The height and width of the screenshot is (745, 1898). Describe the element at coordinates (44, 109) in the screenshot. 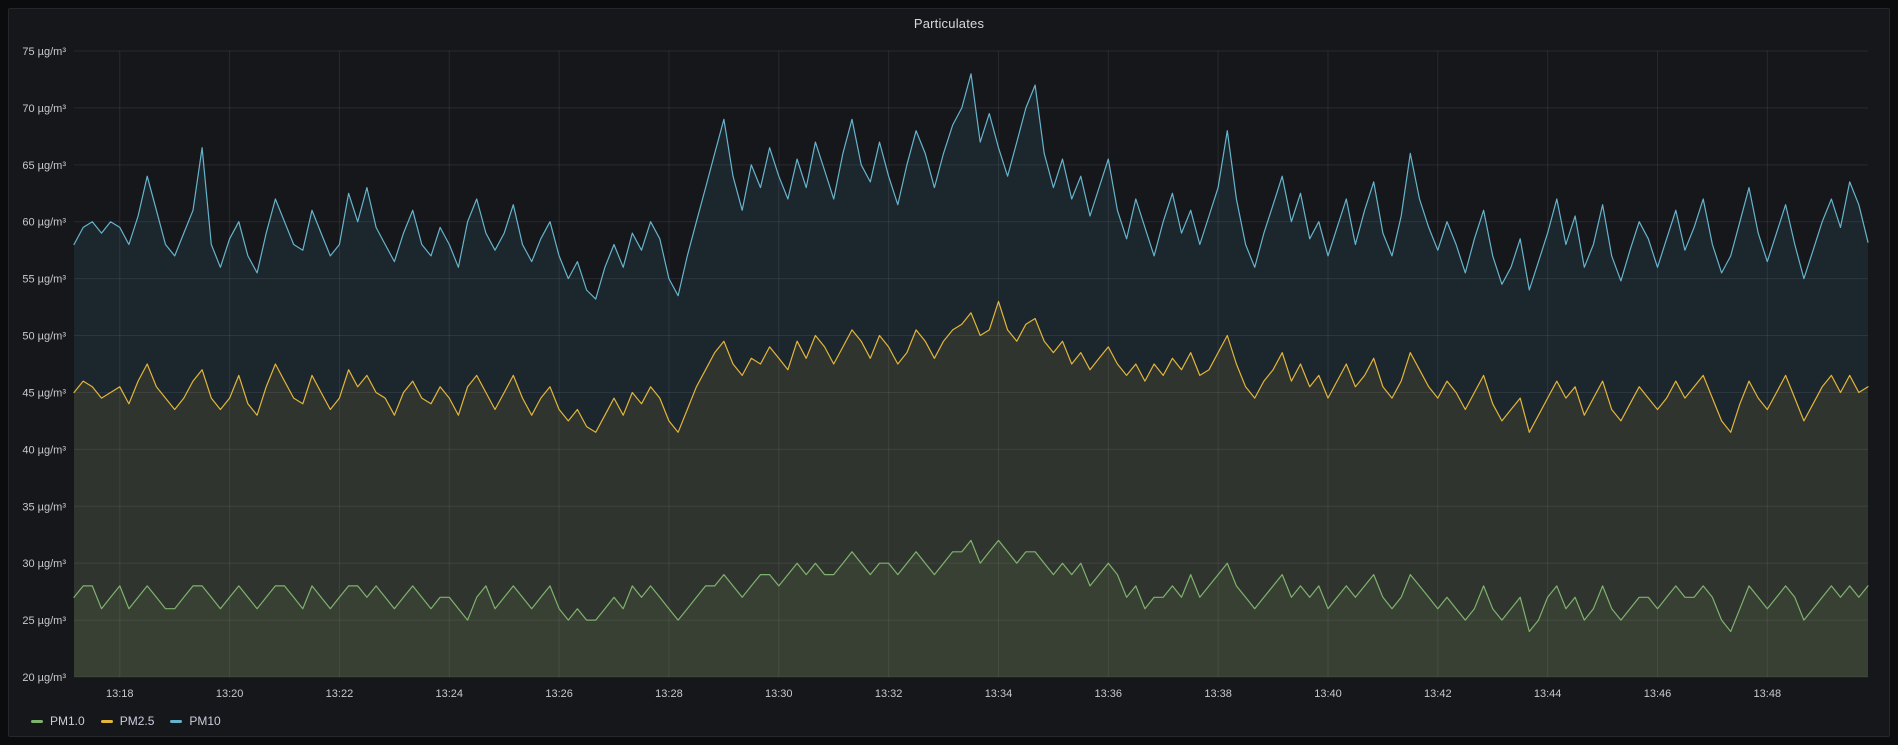

I see `y-tick-label: 70 µg/m³` at that location.